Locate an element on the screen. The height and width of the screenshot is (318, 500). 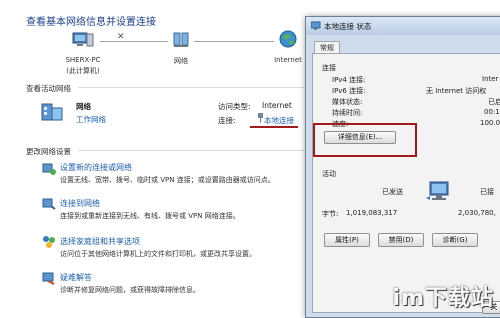
properties-button: 属性(P) is located at coordinates (347, 240).